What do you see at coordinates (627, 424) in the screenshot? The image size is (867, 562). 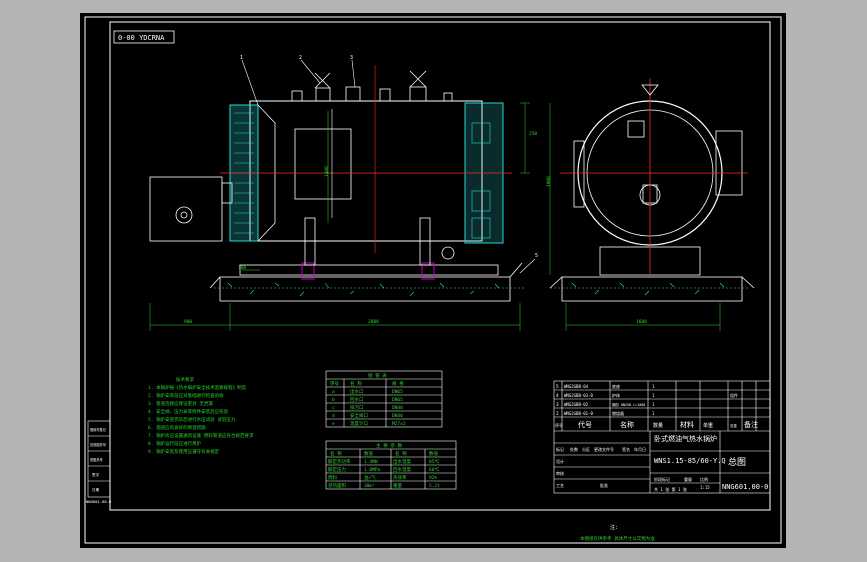 I see `bom-header: 名称` at bounding box center [627, 424].